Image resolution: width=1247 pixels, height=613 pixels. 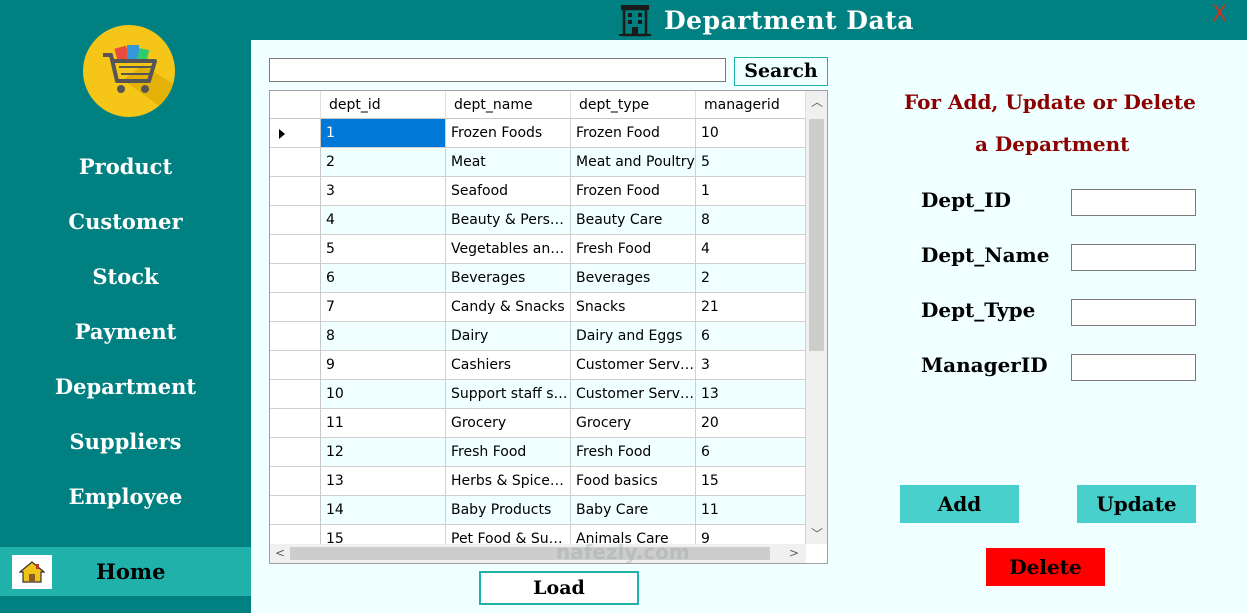 I want to click on dept-id-field, so click(x=1133, y=202).